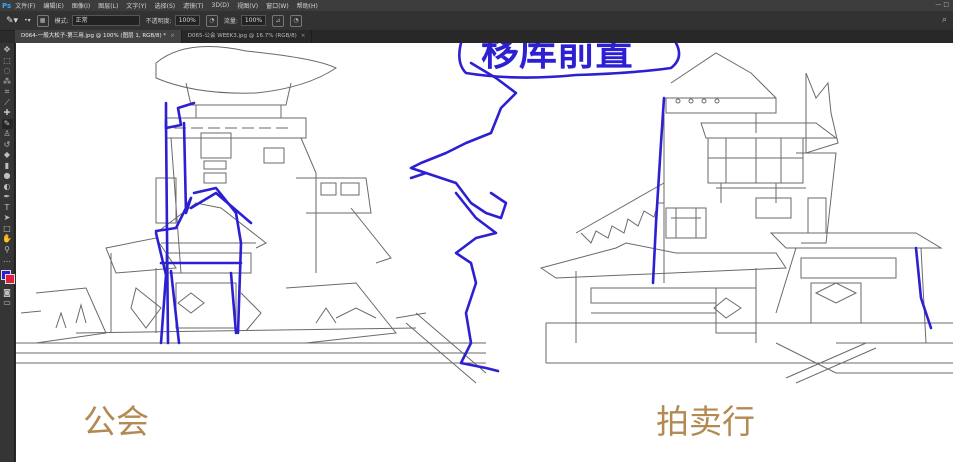 This screenshot has height=462, width=953. Describe the element at coordinates (7, 61) in the screenshot. I see `marquee-tool-icon: ⬚` at that location.